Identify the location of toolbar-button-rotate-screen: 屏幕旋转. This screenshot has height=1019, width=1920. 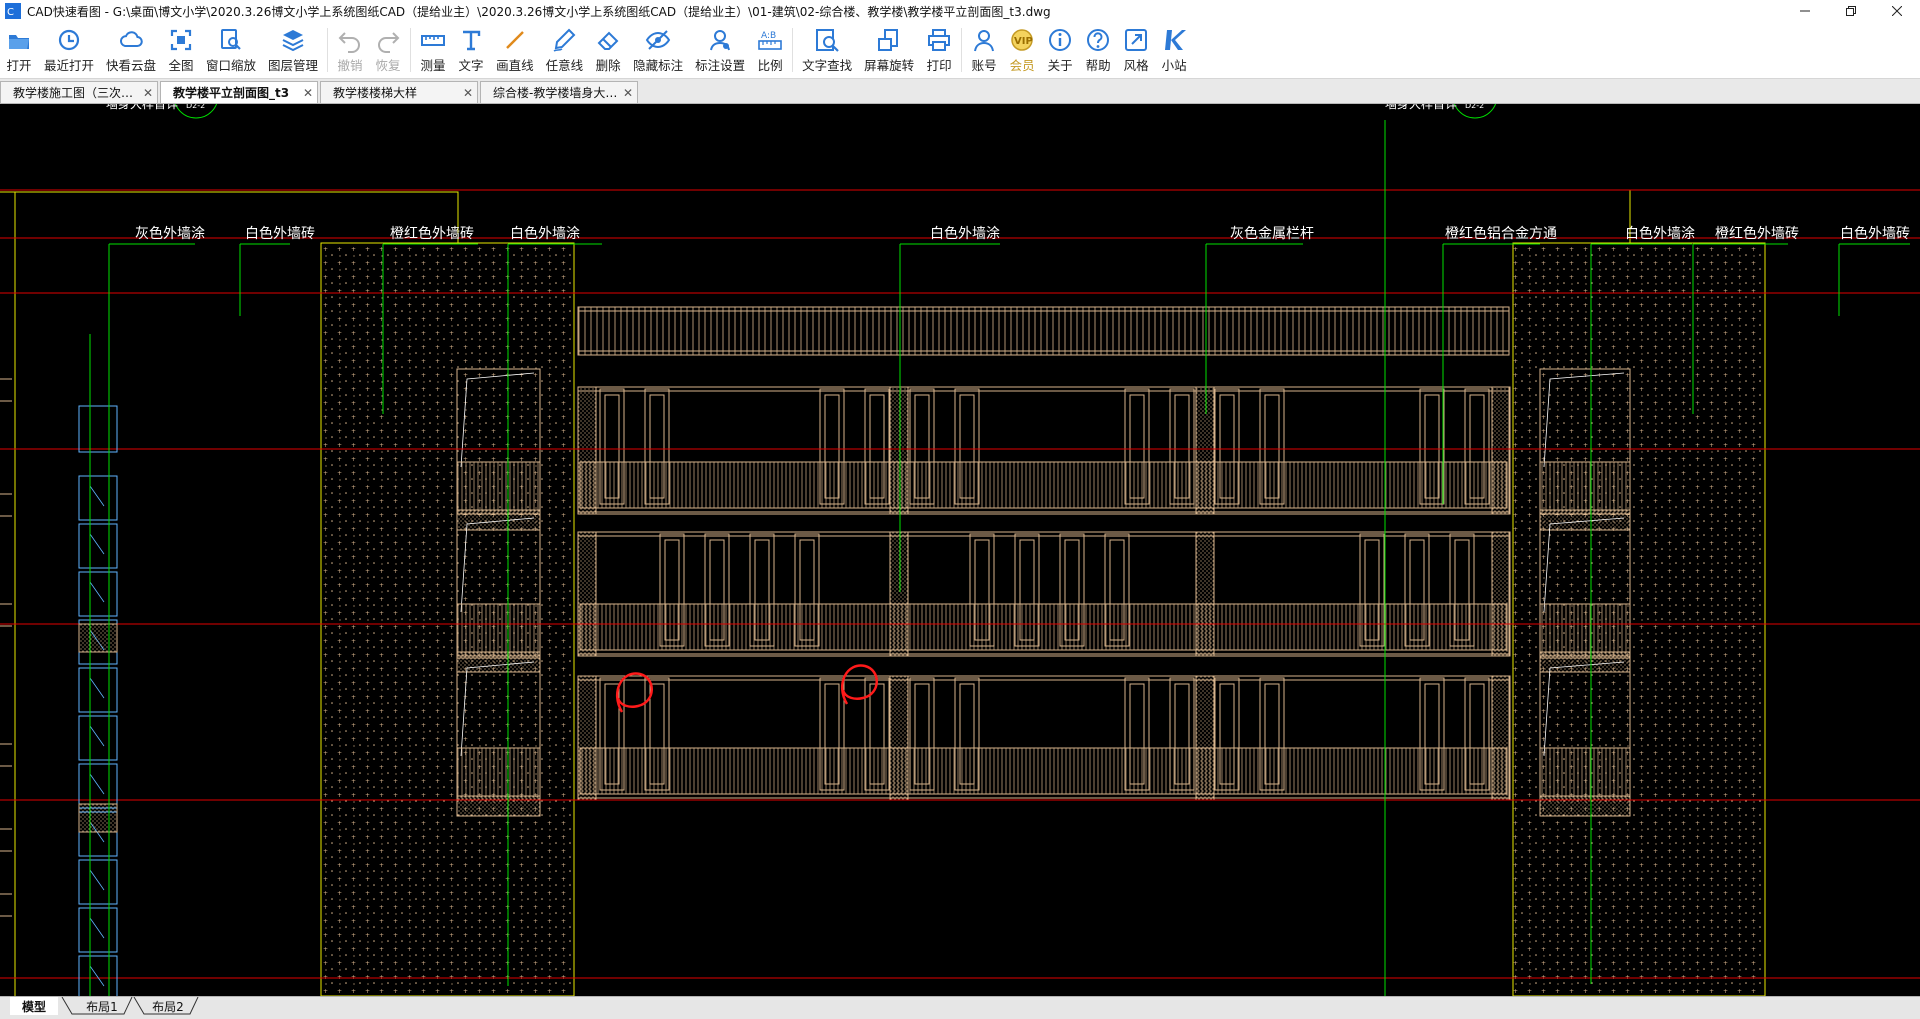
(889, 50).